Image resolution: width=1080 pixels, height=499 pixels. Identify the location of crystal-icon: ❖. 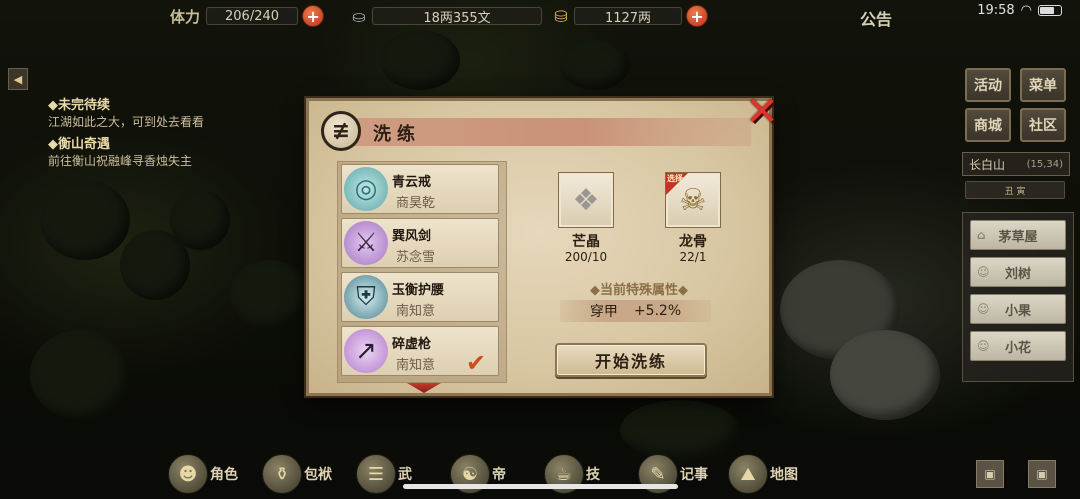
(586, 200).